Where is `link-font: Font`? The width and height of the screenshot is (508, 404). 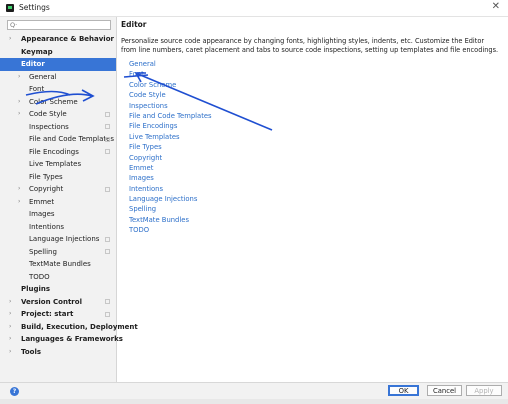 link-font: Font is located at coordinates (170, 74).